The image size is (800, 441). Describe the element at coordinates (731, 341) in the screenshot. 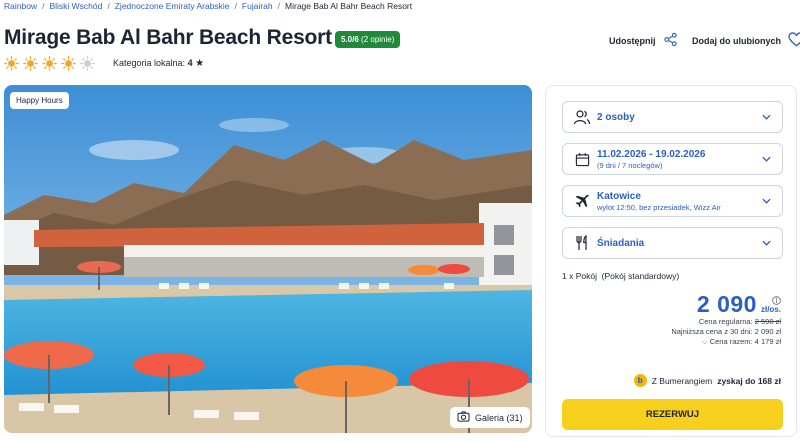

I see `total-price-label: Cena razem:` at that location.